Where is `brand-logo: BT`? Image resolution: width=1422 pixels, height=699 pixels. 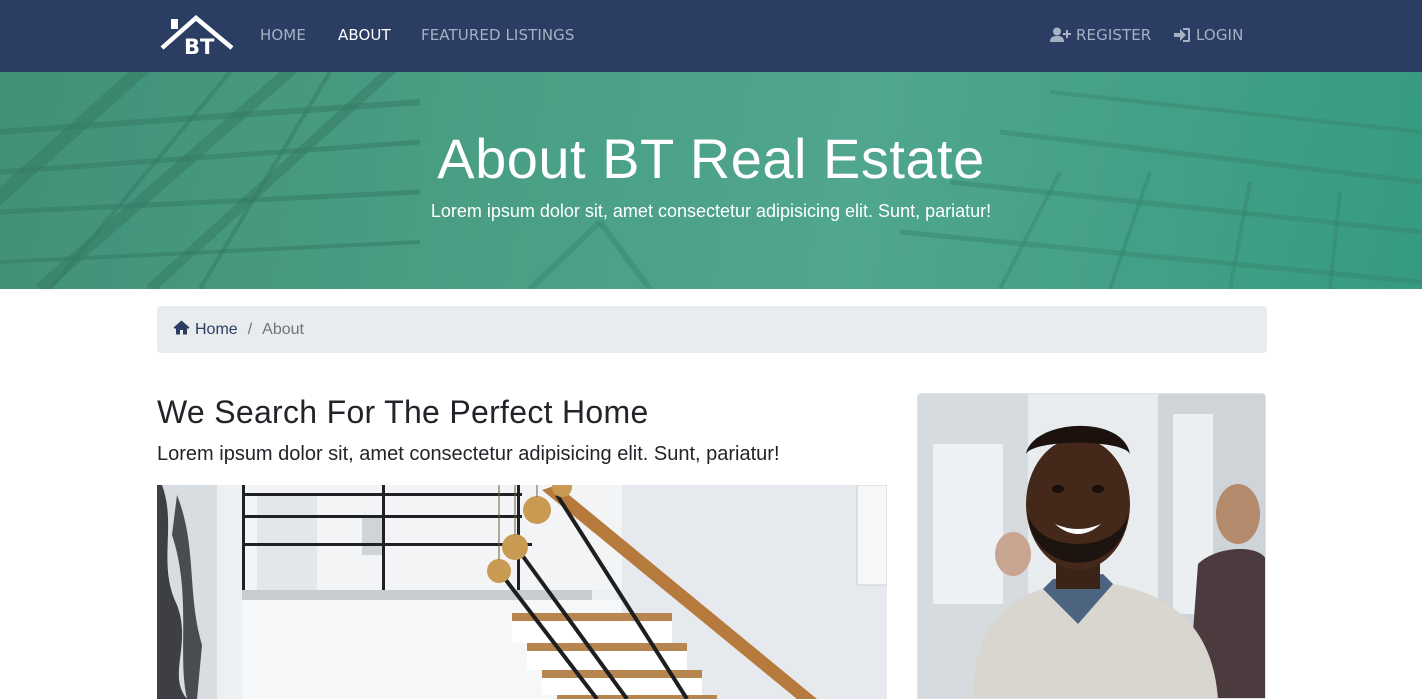
brand-logo: BT is located at coordinates (197, 36).